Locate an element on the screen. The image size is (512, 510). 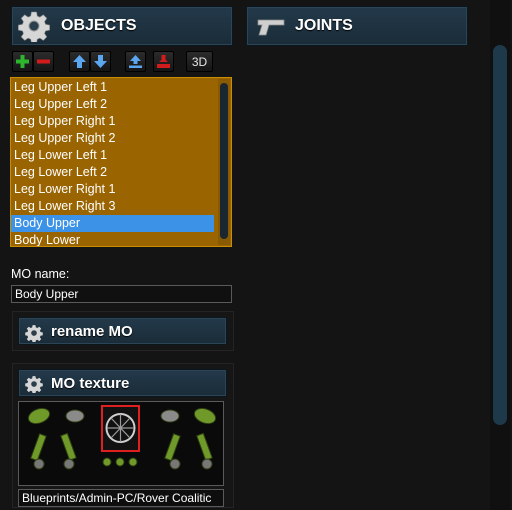
arrow-up-icon is located at coordinates (79, 61).